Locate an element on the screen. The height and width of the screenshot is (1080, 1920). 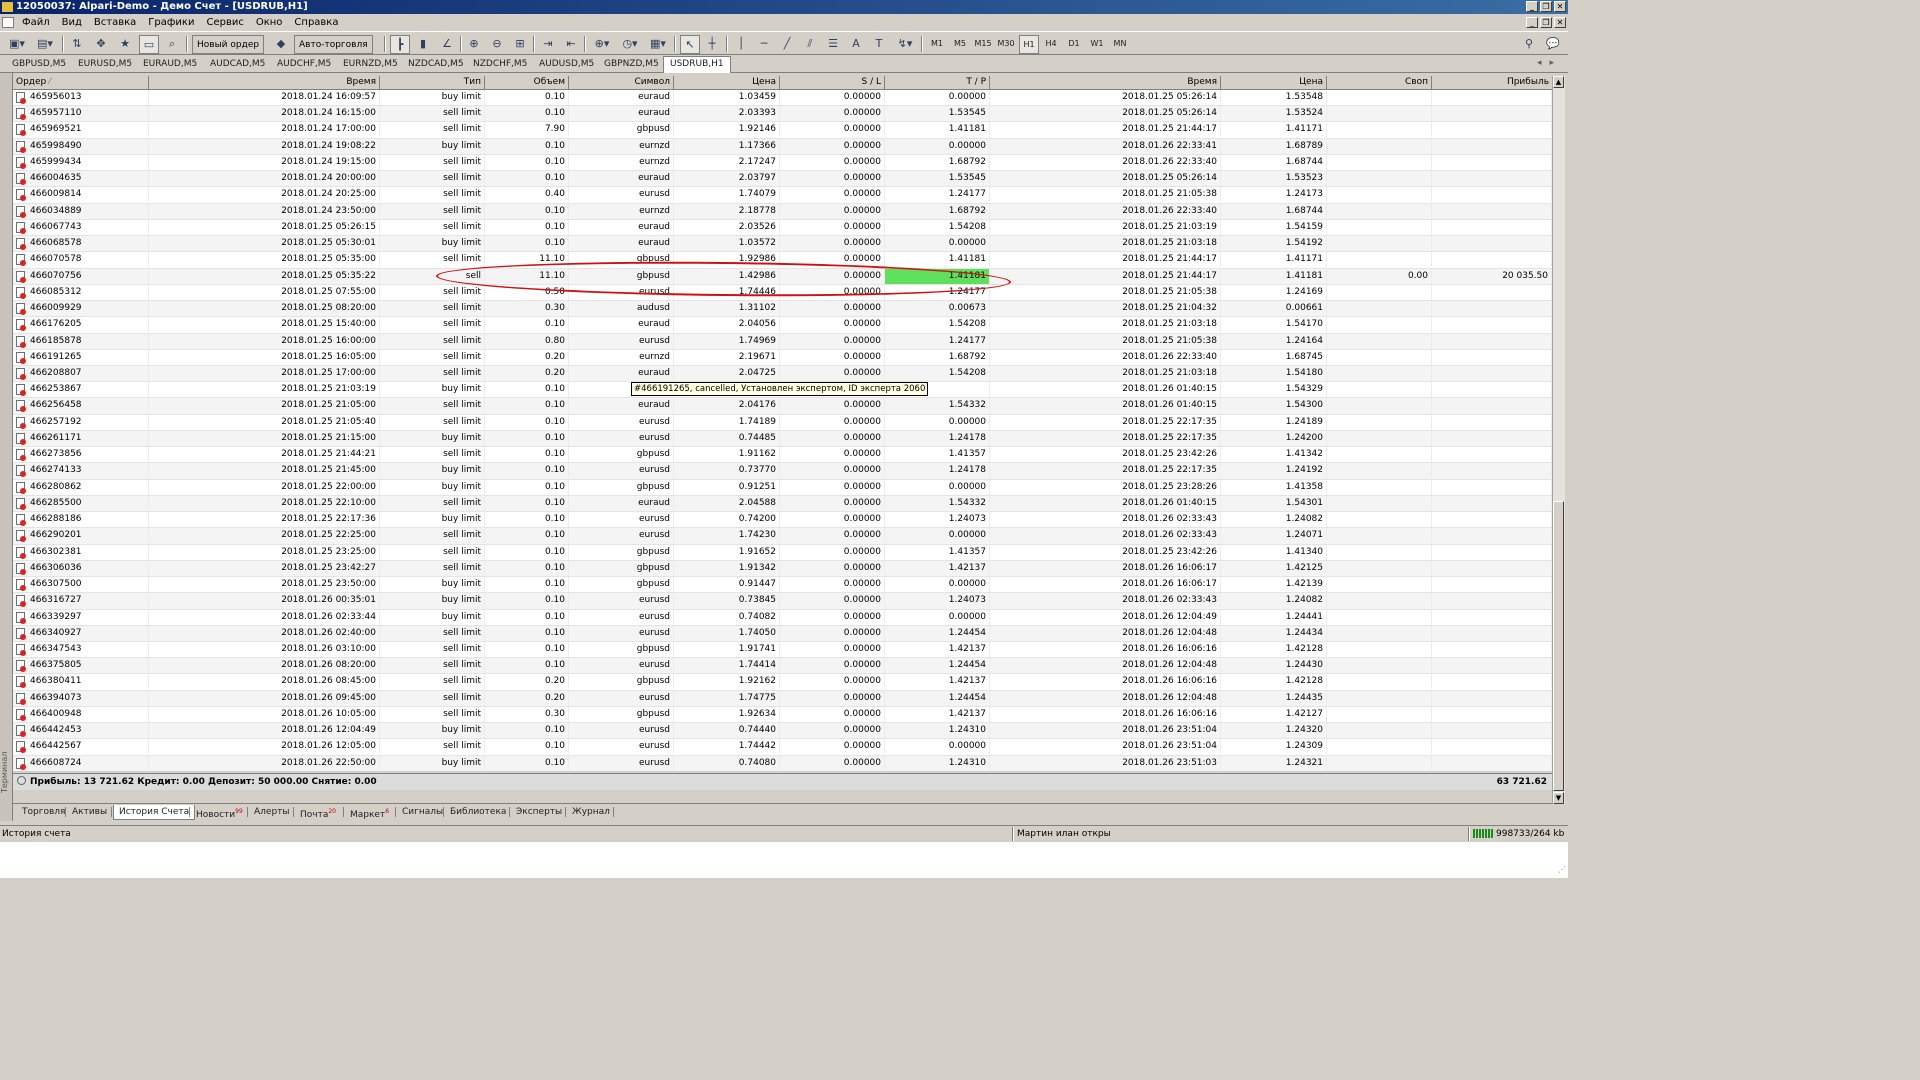
tile-windows-icon: ⊞ is located at coordinates (520, 43).